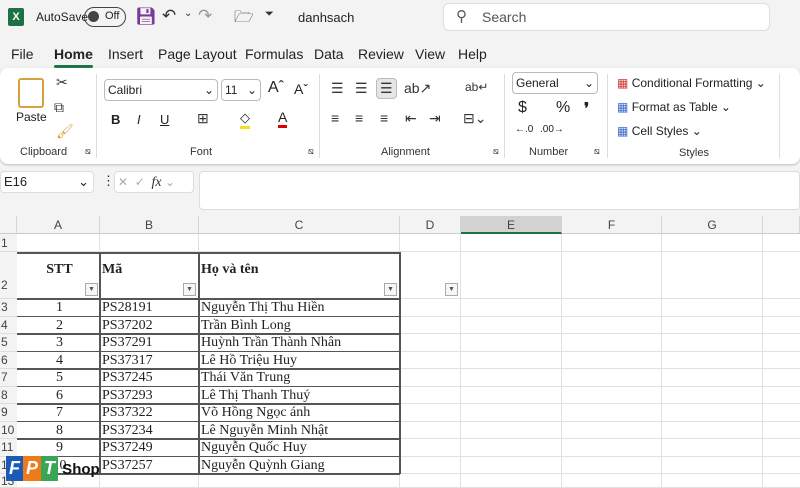 Image resolution: width=800 pixels, height=488 pixels. What do you see at coordinates (244, 19) in the screenshot?
I see `open-folder-icon: 🗁` at bounding box center [244, 19].